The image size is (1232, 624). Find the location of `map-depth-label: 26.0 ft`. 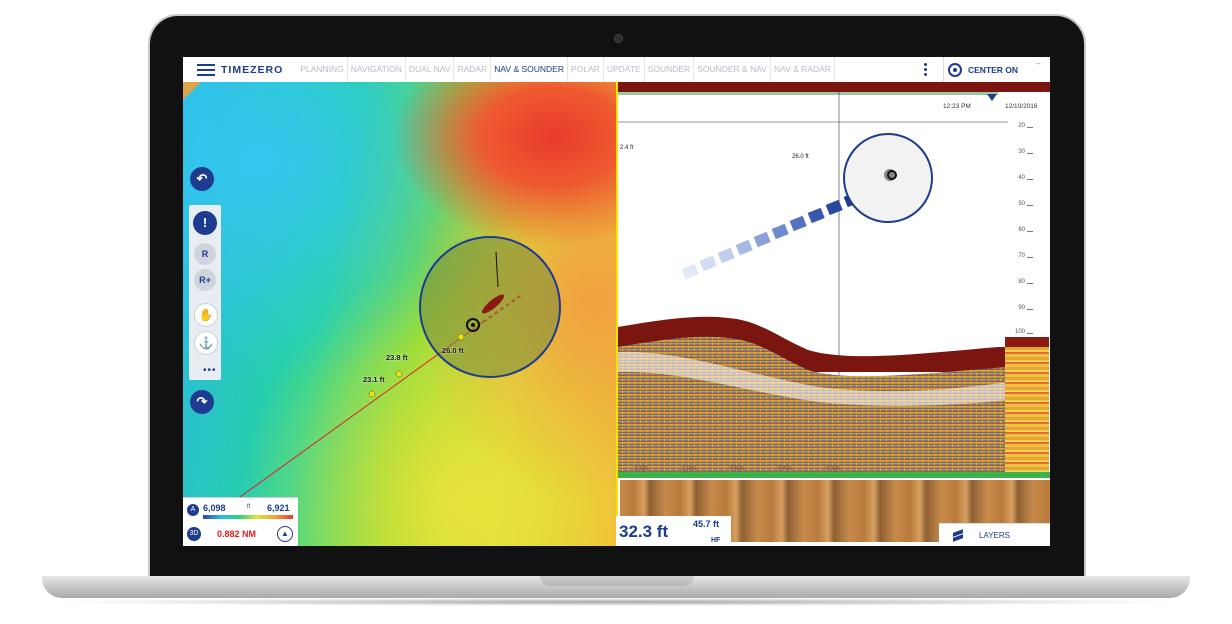

map-depth-label: 26.0 ft is located at coordinates (453, 350).